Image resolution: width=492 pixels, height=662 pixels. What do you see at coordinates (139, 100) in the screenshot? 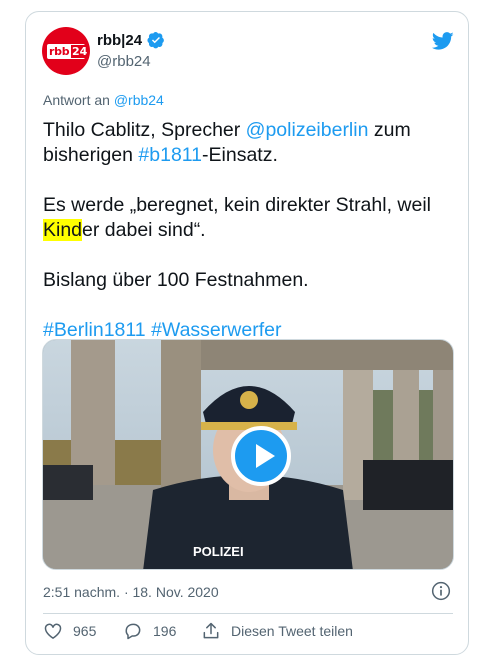
I see `reply-handle-link: @rbb24` at bounding box center [139, 100].